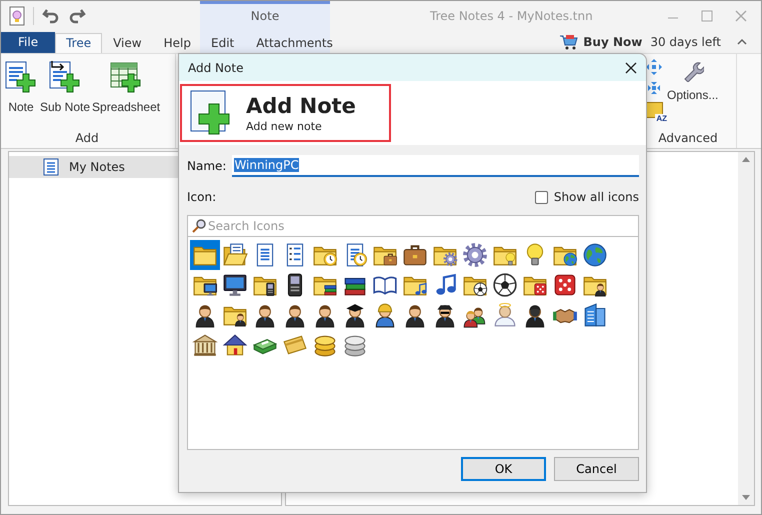 The image size is (762, 515). I want to click on name-label: Name:, so click(206, 166).